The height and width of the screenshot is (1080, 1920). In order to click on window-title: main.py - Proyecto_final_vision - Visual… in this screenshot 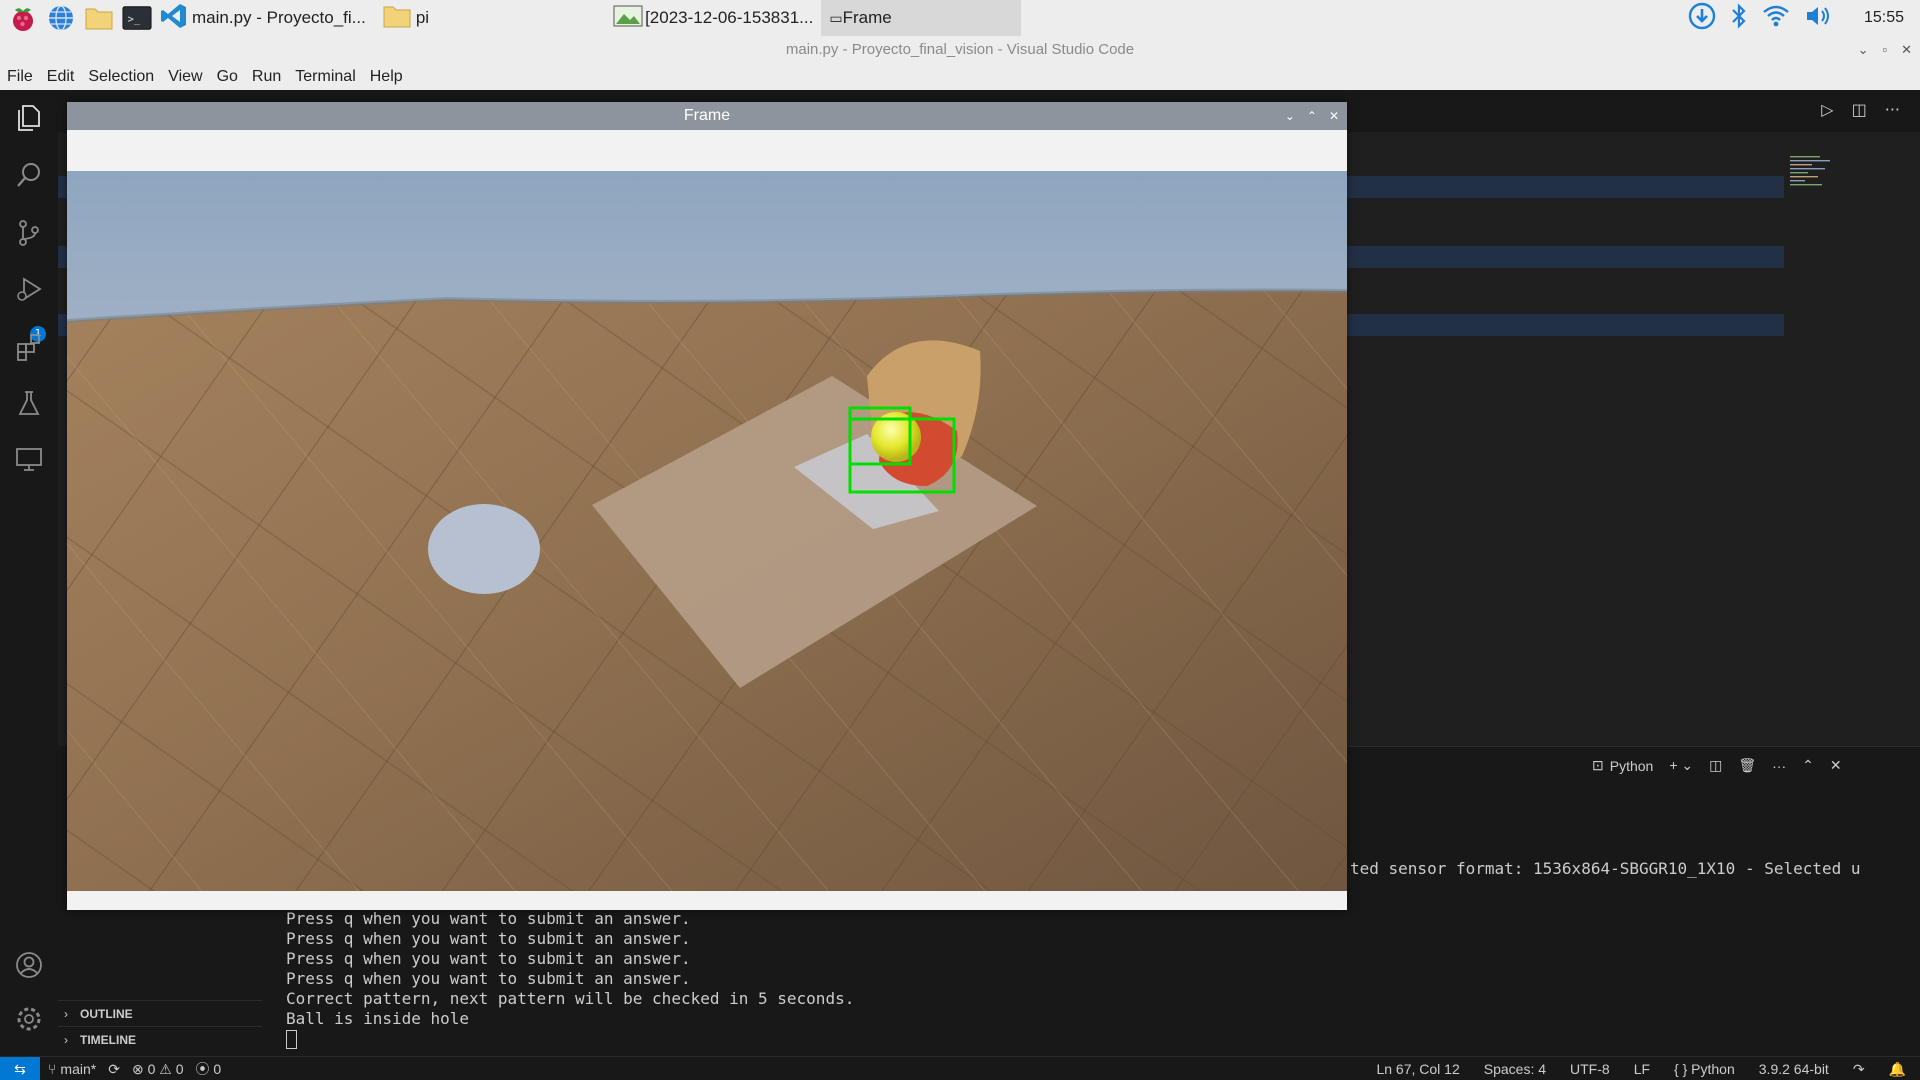, I will do `click(960, 49)`.